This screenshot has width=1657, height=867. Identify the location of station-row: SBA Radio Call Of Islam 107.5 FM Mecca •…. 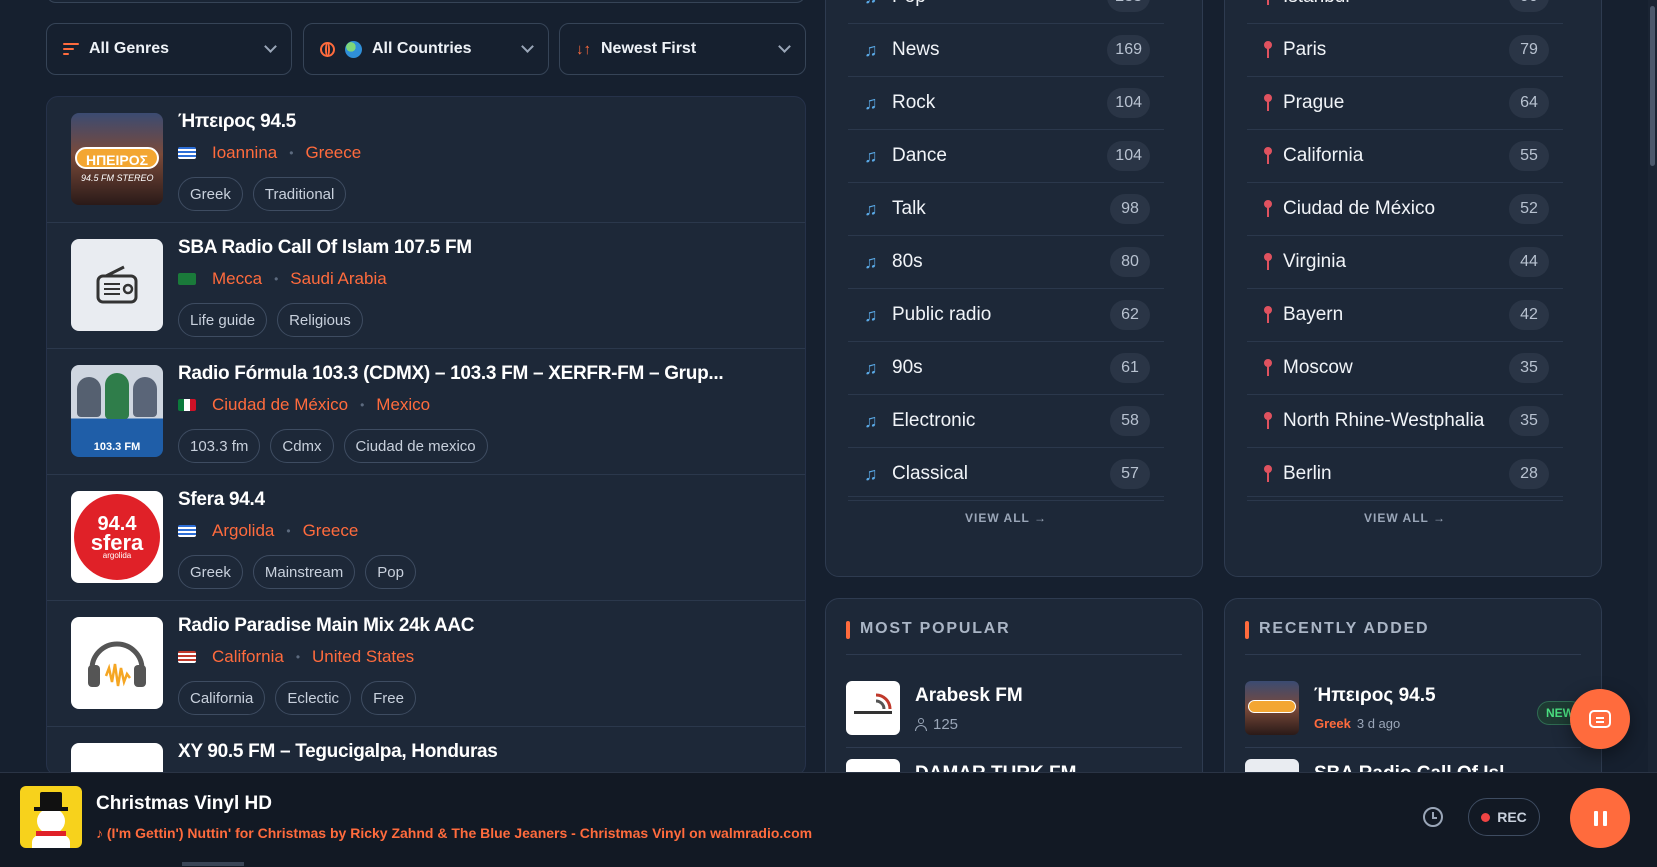
(426, 286).